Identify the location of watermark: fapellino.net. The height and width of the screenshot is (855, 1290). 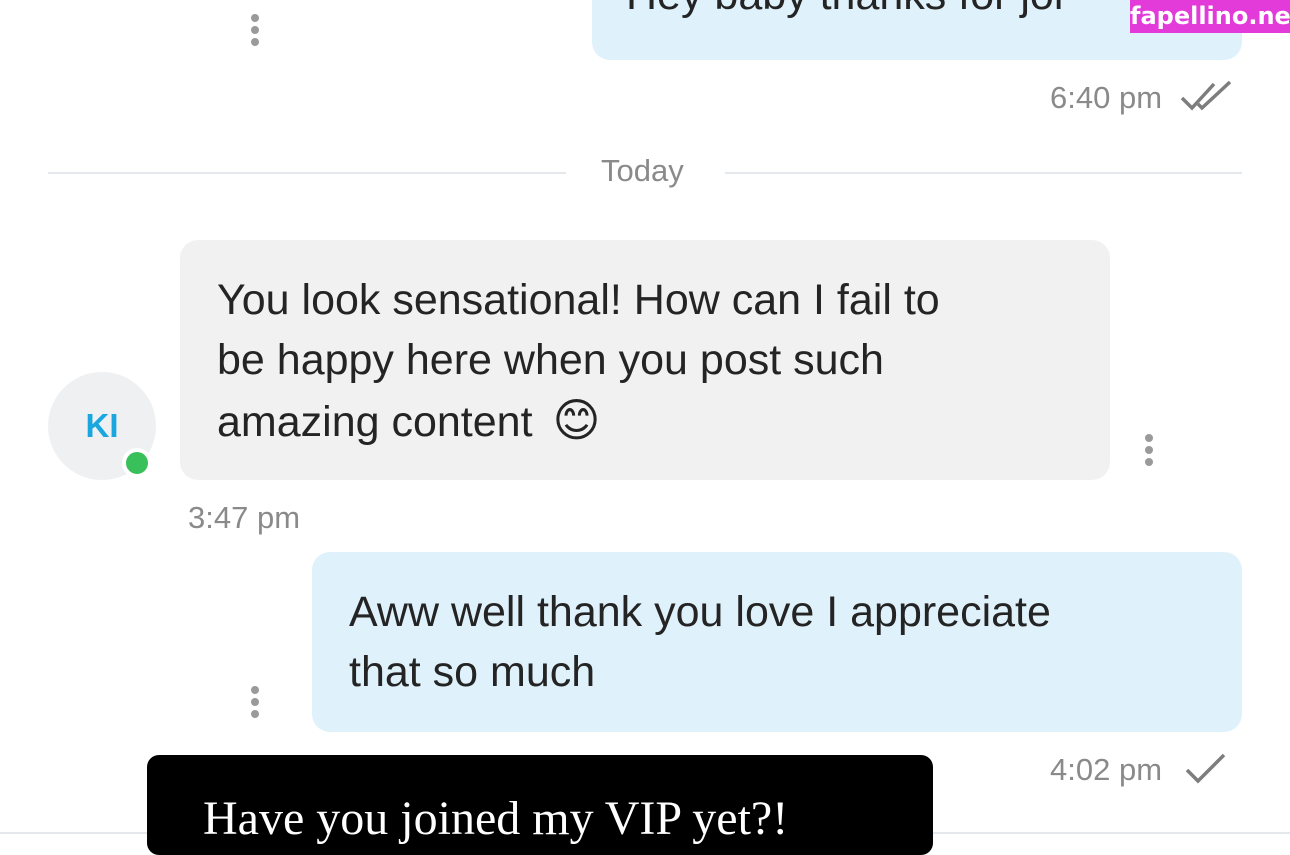
(1210, 16).